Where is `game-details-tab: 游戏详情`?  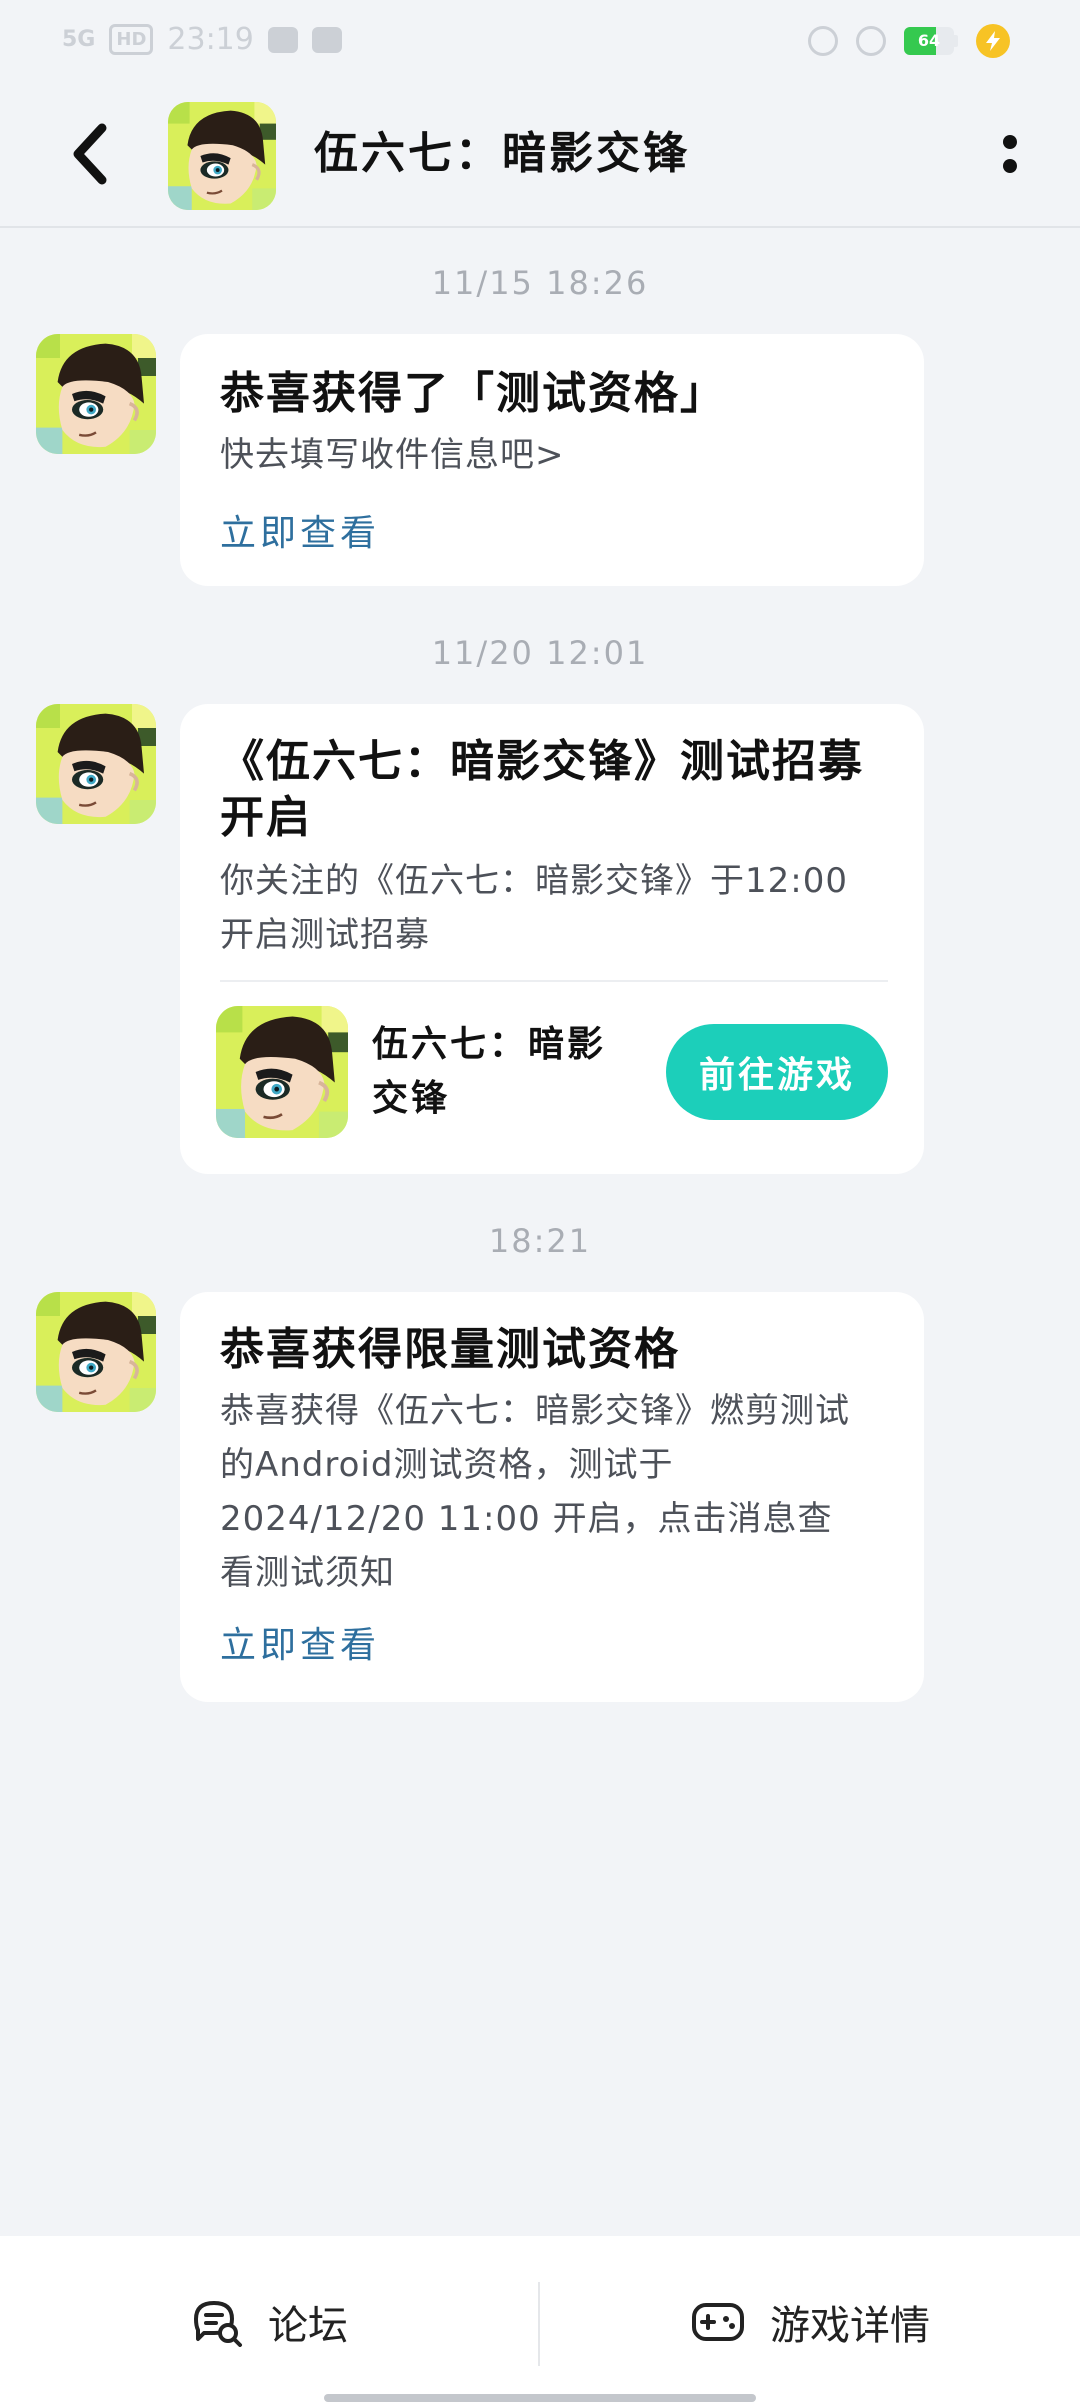
game-details-tab: 游戏详情 is located at coordinates (810, 2322).